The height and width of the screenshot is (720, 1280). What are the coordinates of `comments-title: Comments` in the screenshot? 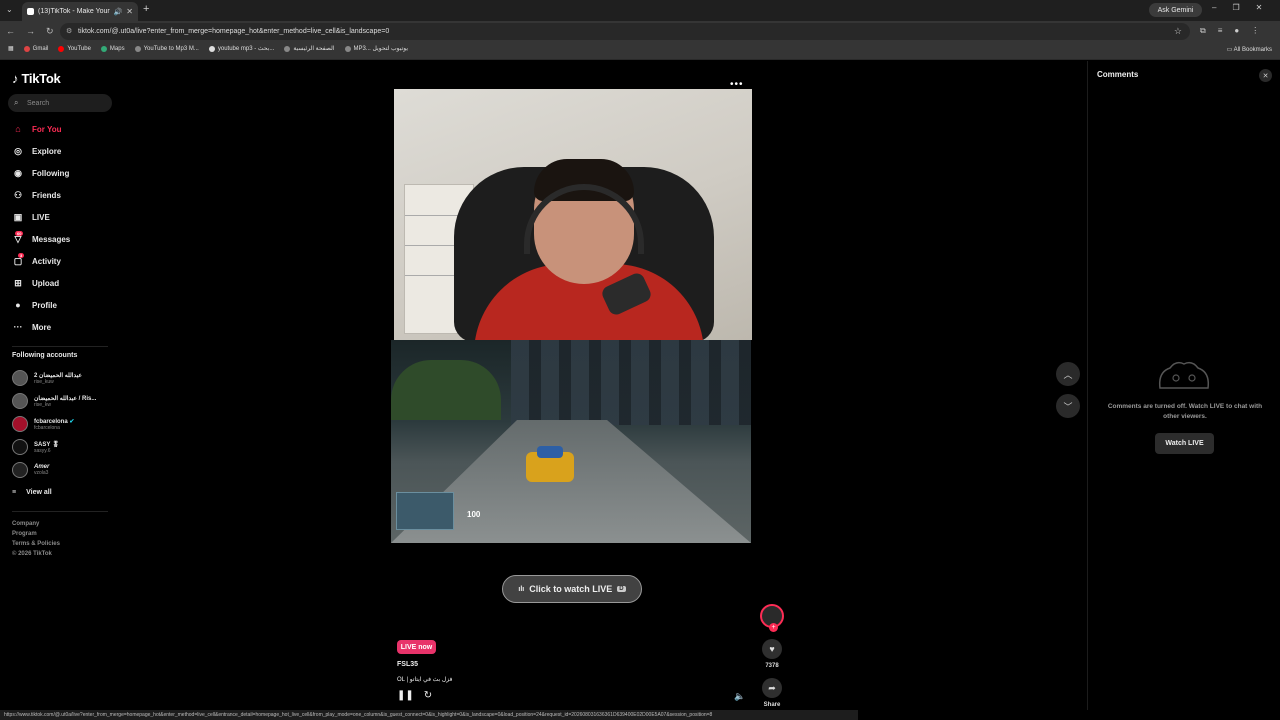 It's located at (1118, 74).